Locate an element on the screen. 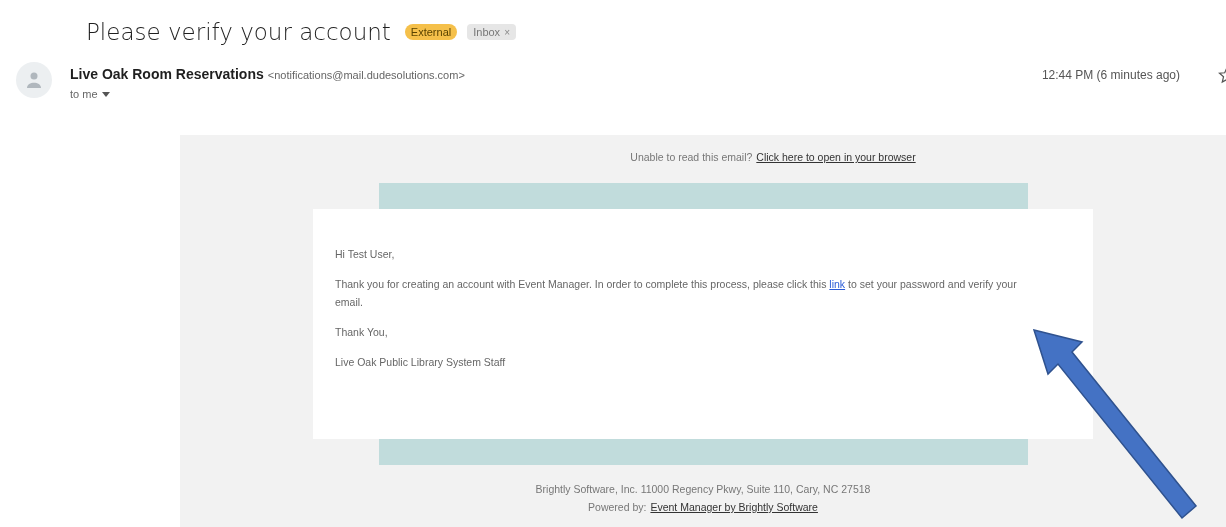 The width and height of the screenshot is (1226, 527). browser-link: Click here to open in your browser is located at coordinates (836, 167).